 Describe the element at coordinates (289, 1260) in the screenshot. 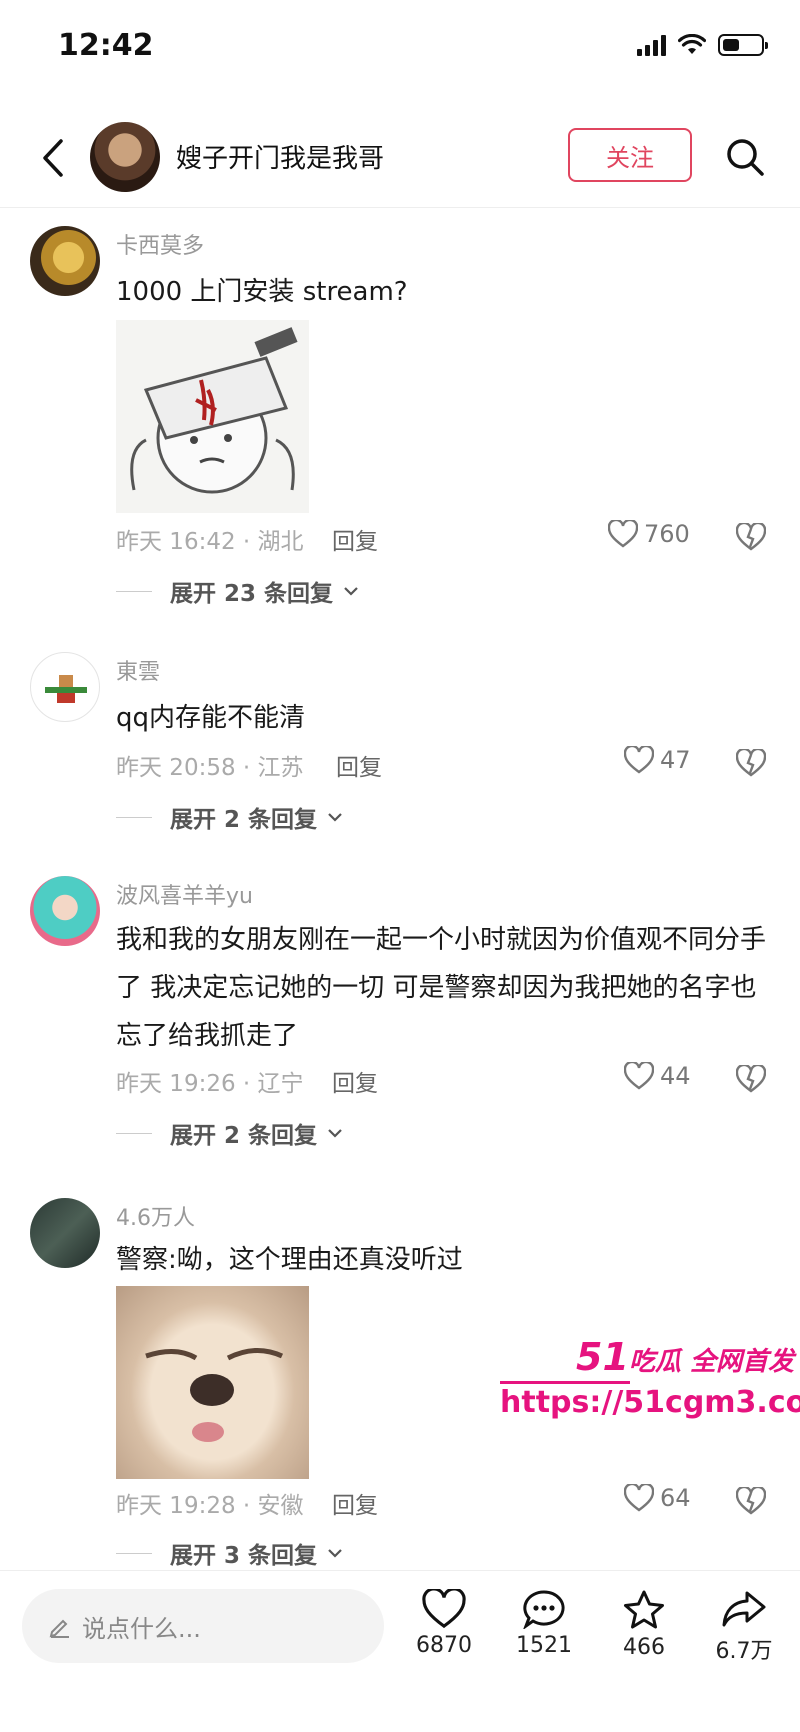

I see `comment-text: 警察:呦，这个理由还真没听过` at that location.